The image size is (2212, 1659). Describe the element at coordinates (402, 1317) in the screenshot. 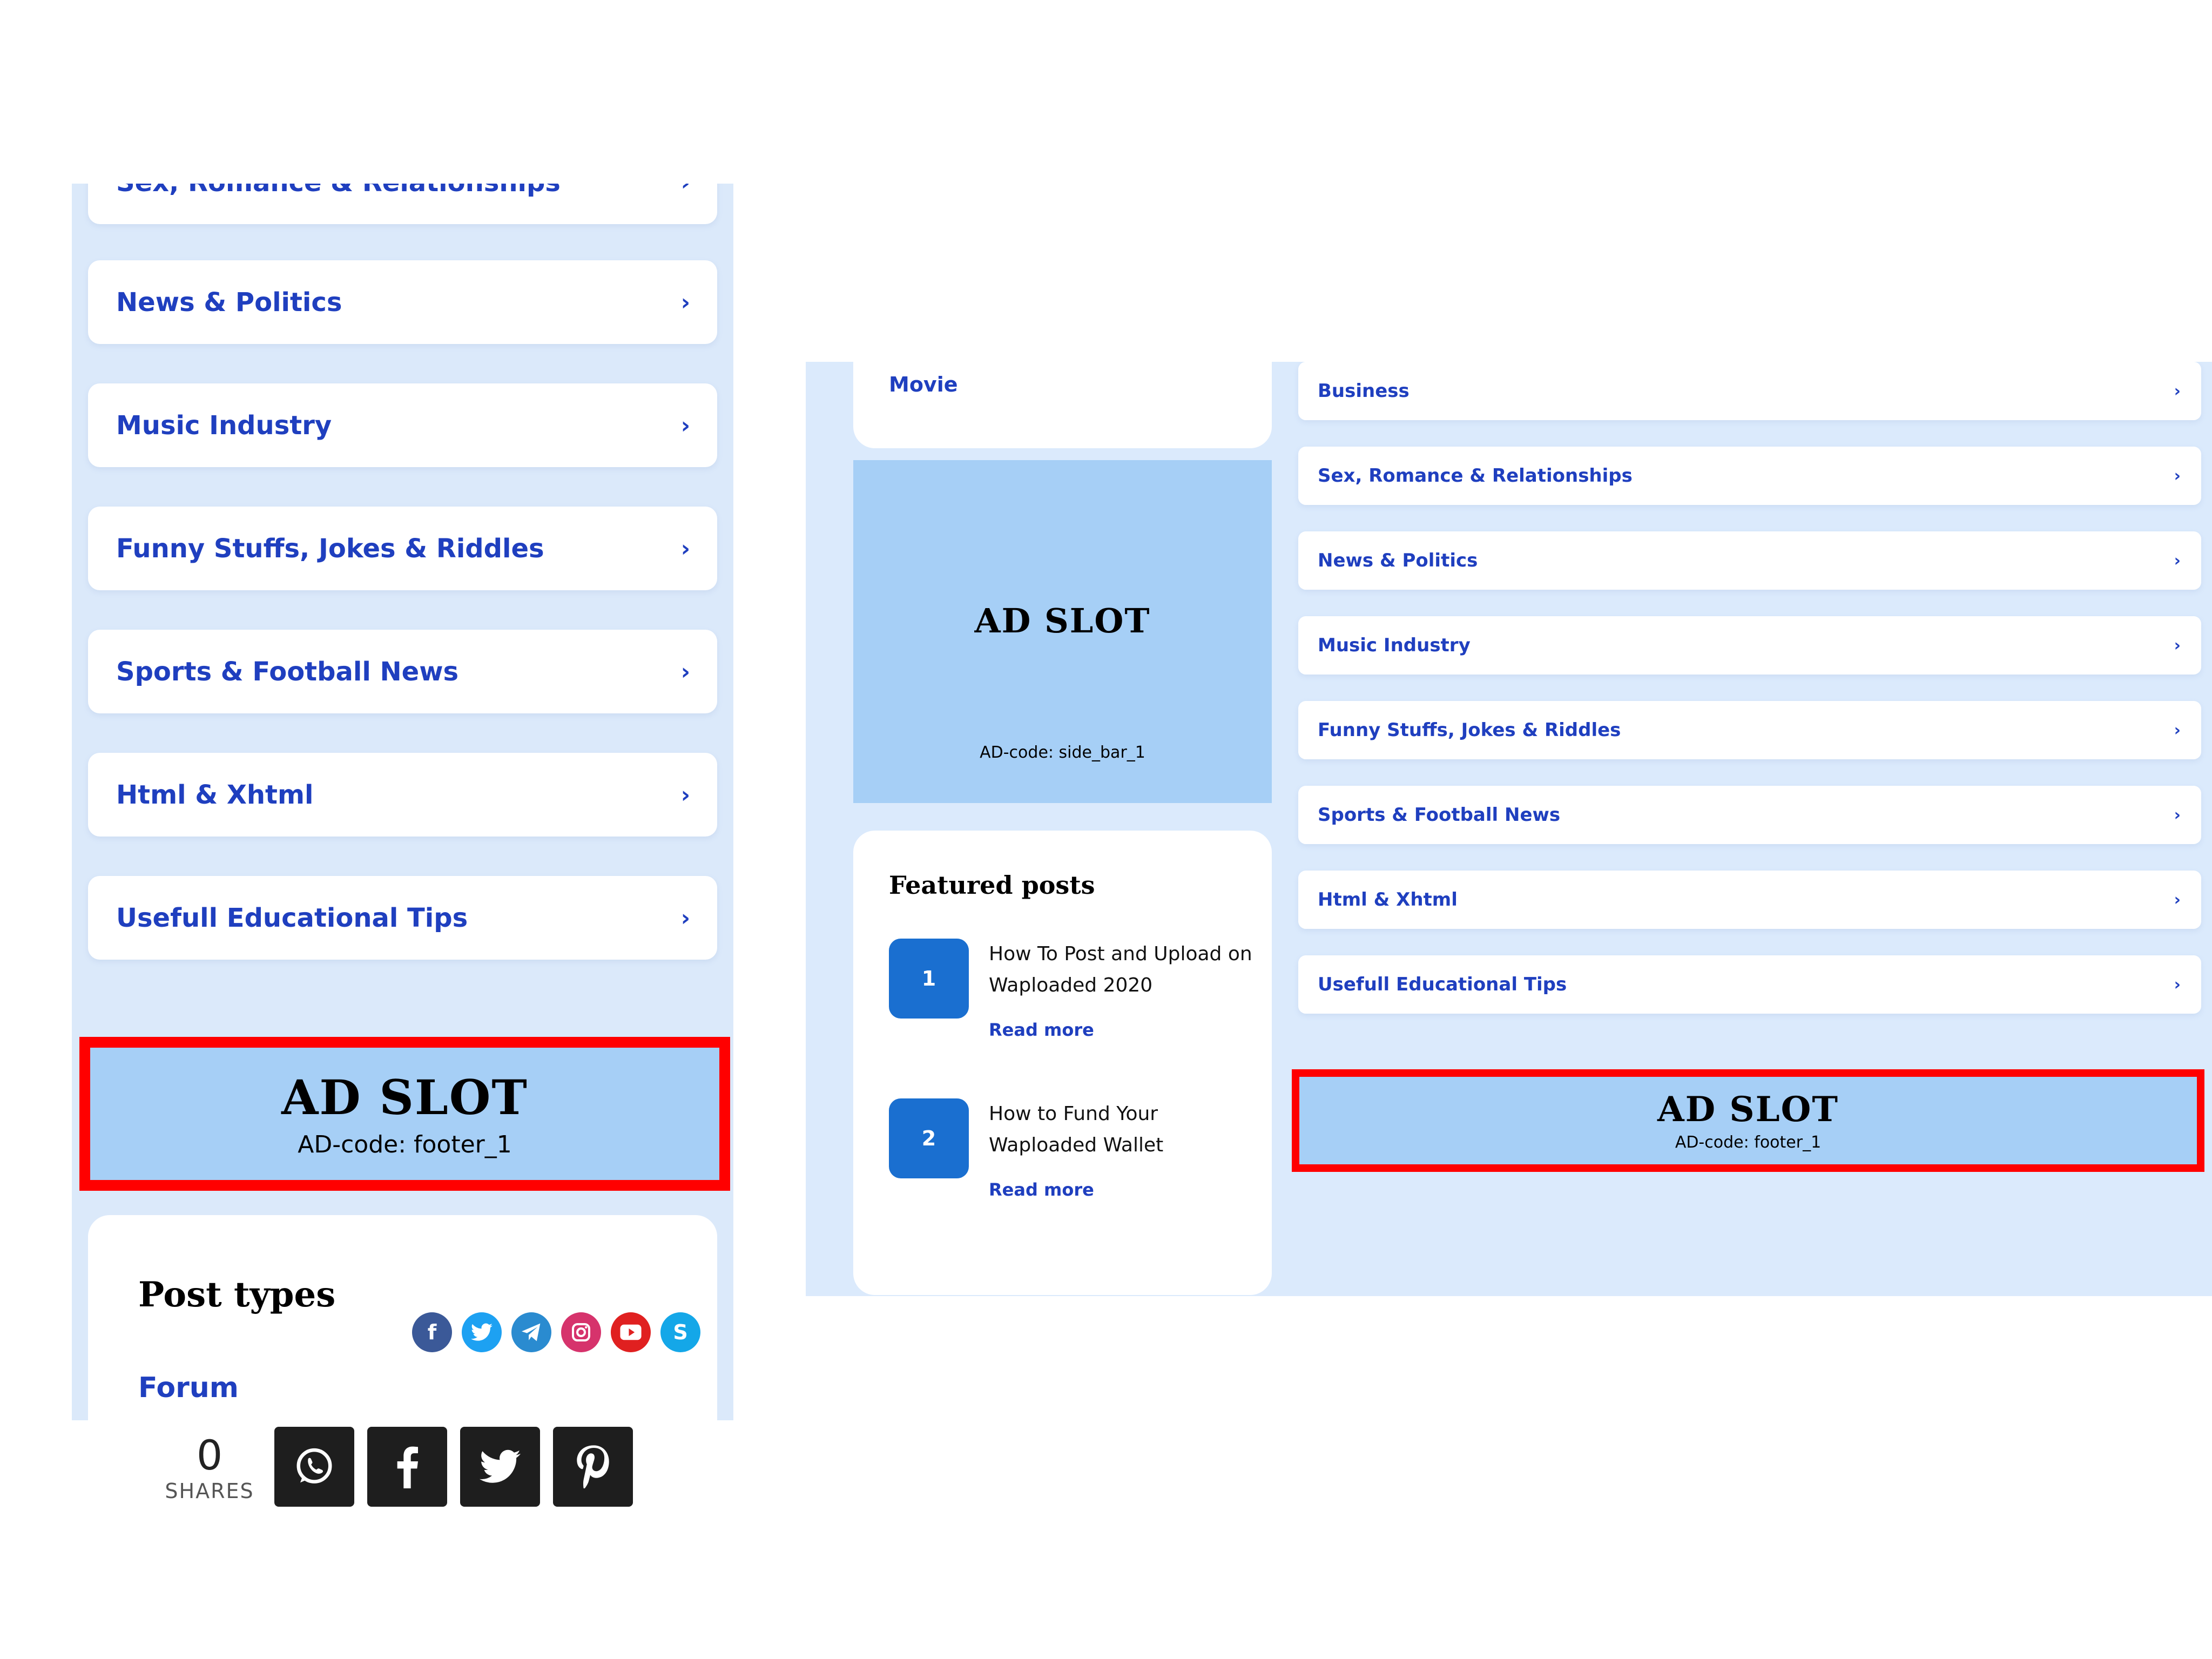

I see `post-types-card: Post types f S Forum` at that location.